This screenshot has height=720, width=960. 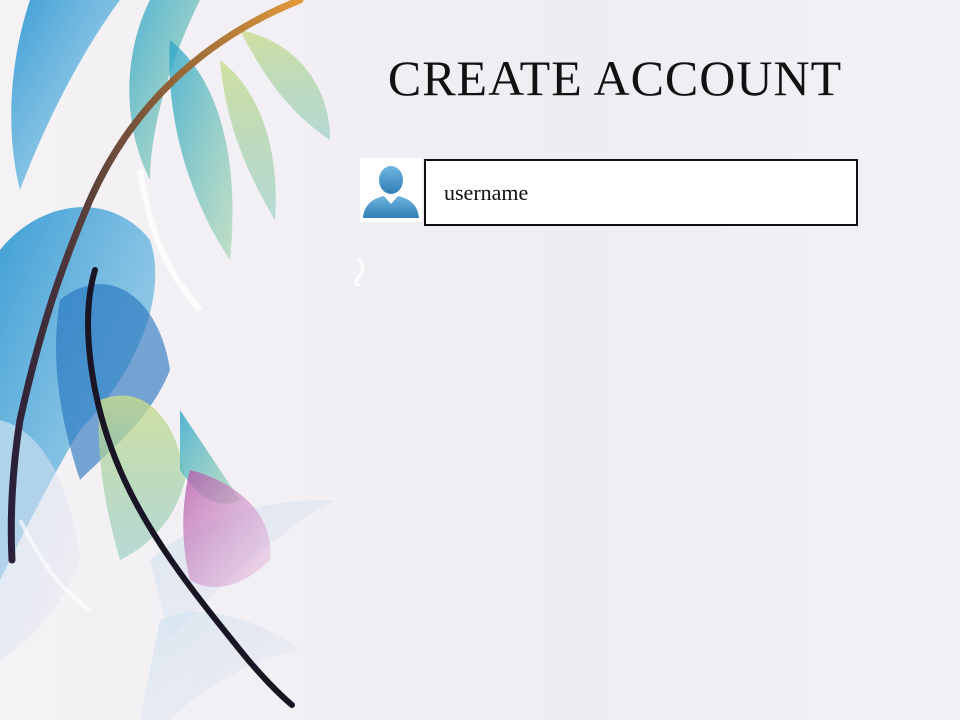 I want to click on username-input, so click(x=641, y=192).